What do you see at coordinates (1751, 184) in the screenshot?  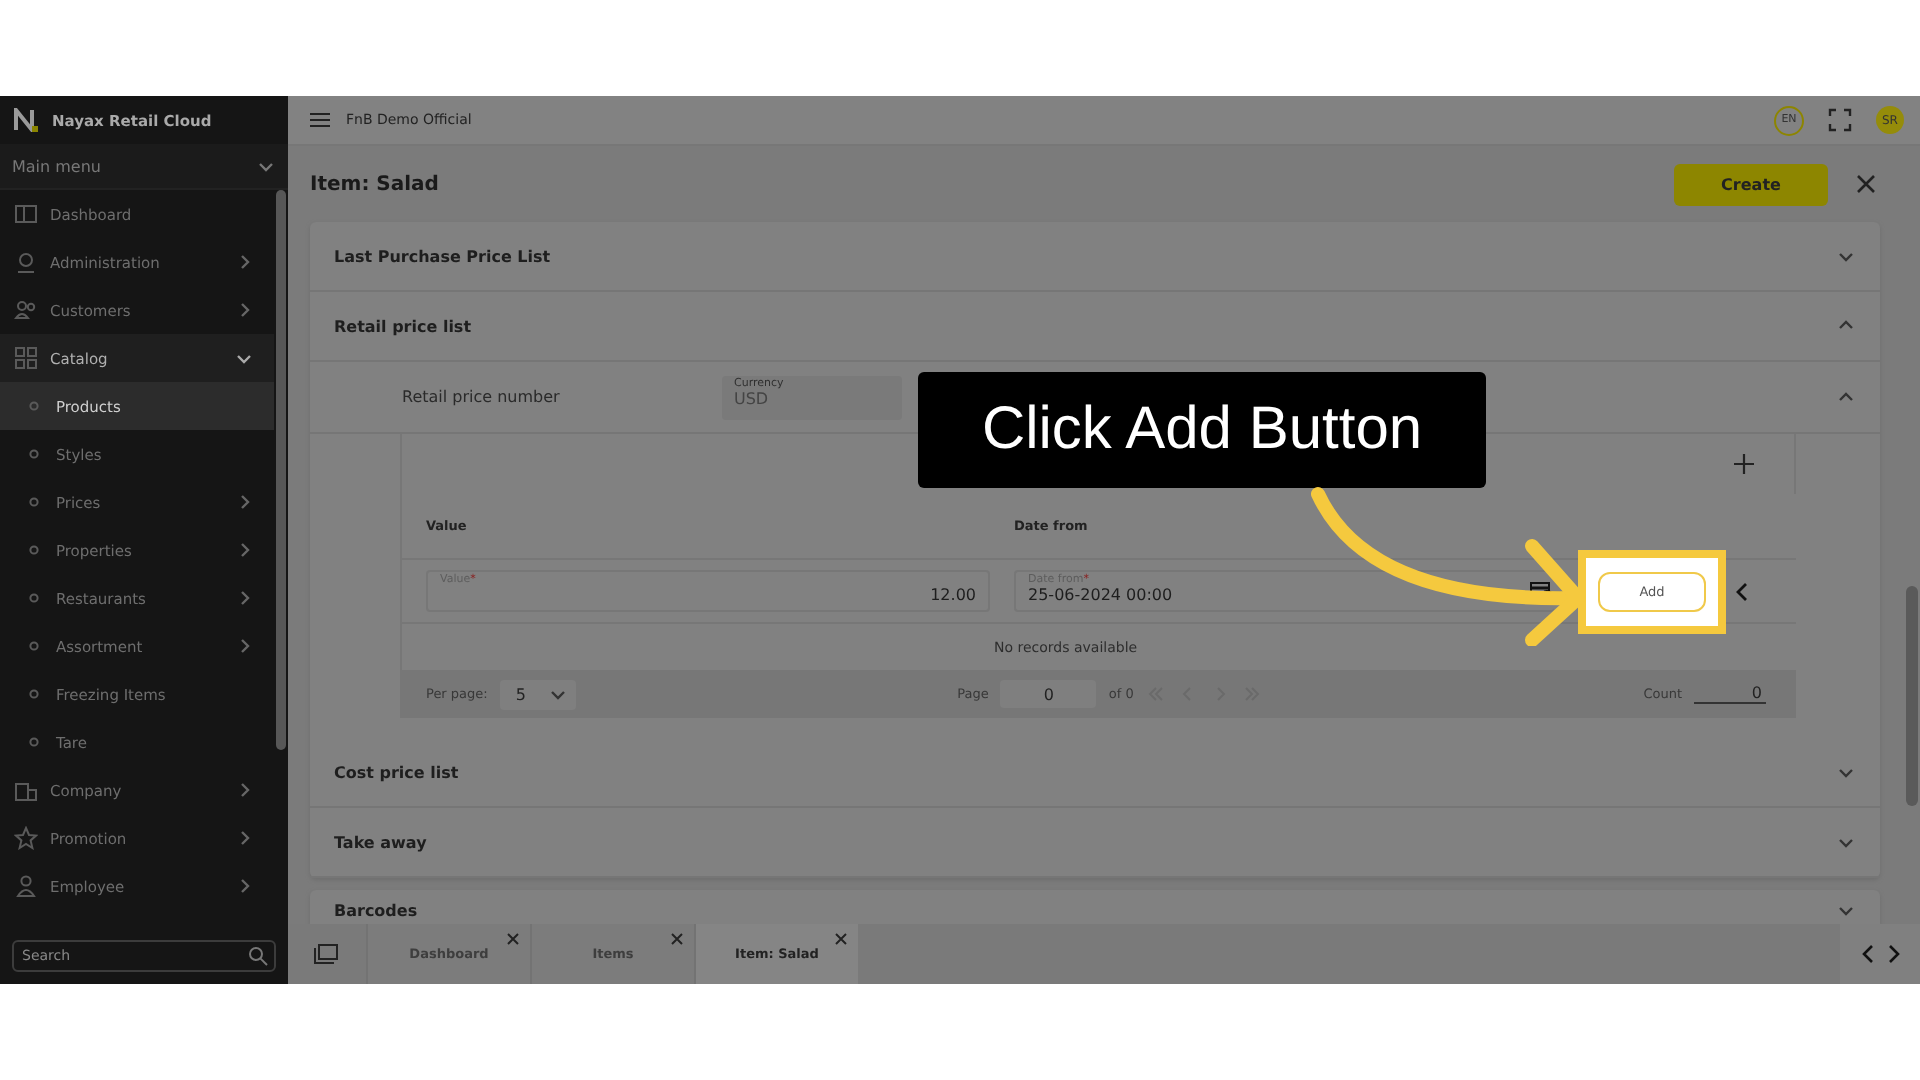 I see `create-button: Create` at bounding box center [1751, 184].